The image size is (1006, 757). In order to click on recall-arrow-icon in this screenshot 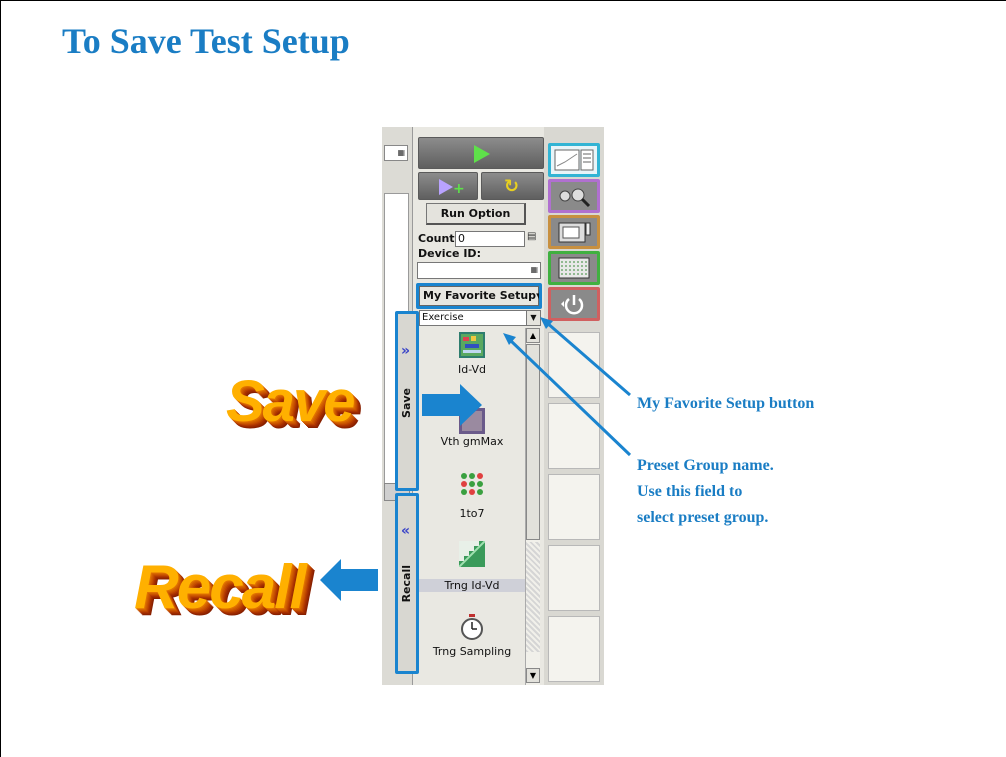, I will do `click(349, 580)`.